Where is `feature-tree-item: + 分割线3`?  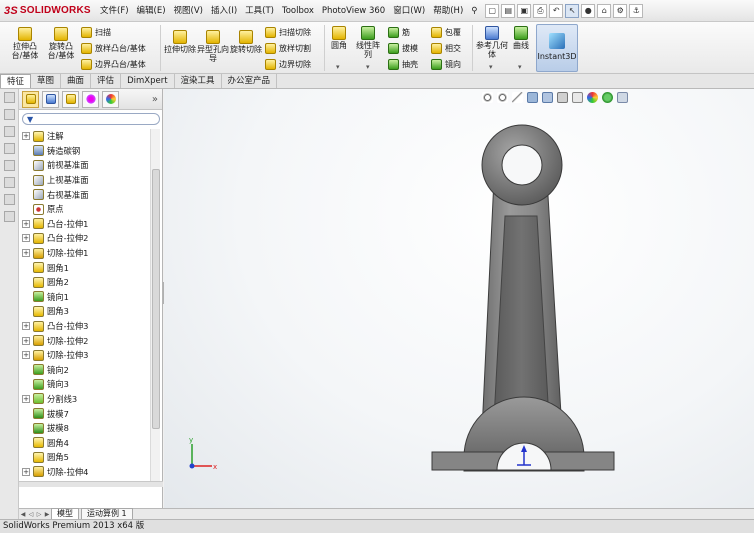
feature-tree-item: + 分割线3 is located at coordinates (85, 399).